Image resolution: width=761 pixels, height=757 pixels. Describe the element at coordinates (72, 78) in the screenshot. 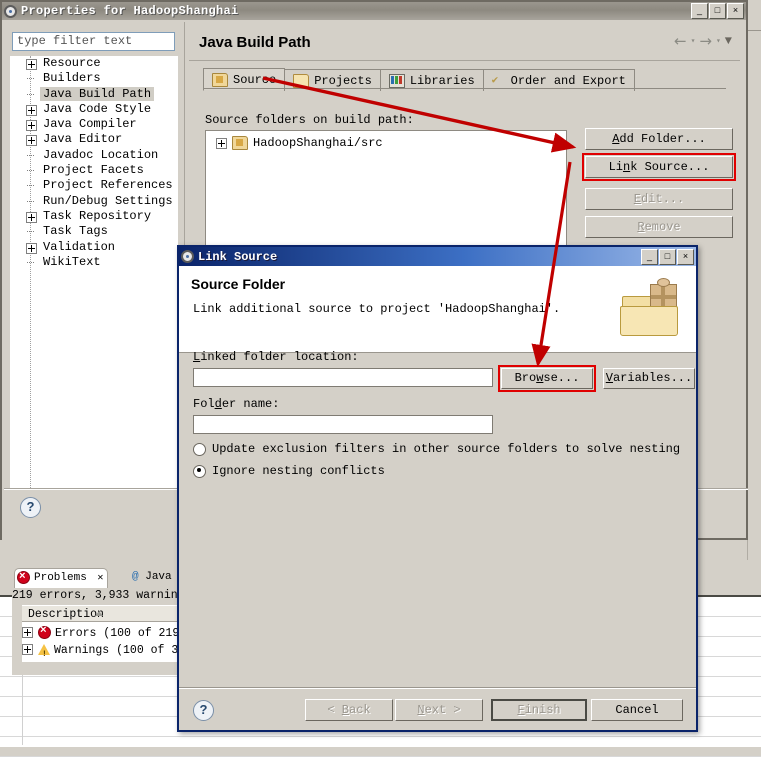

I see `tree-item-label: Builders` at that location.